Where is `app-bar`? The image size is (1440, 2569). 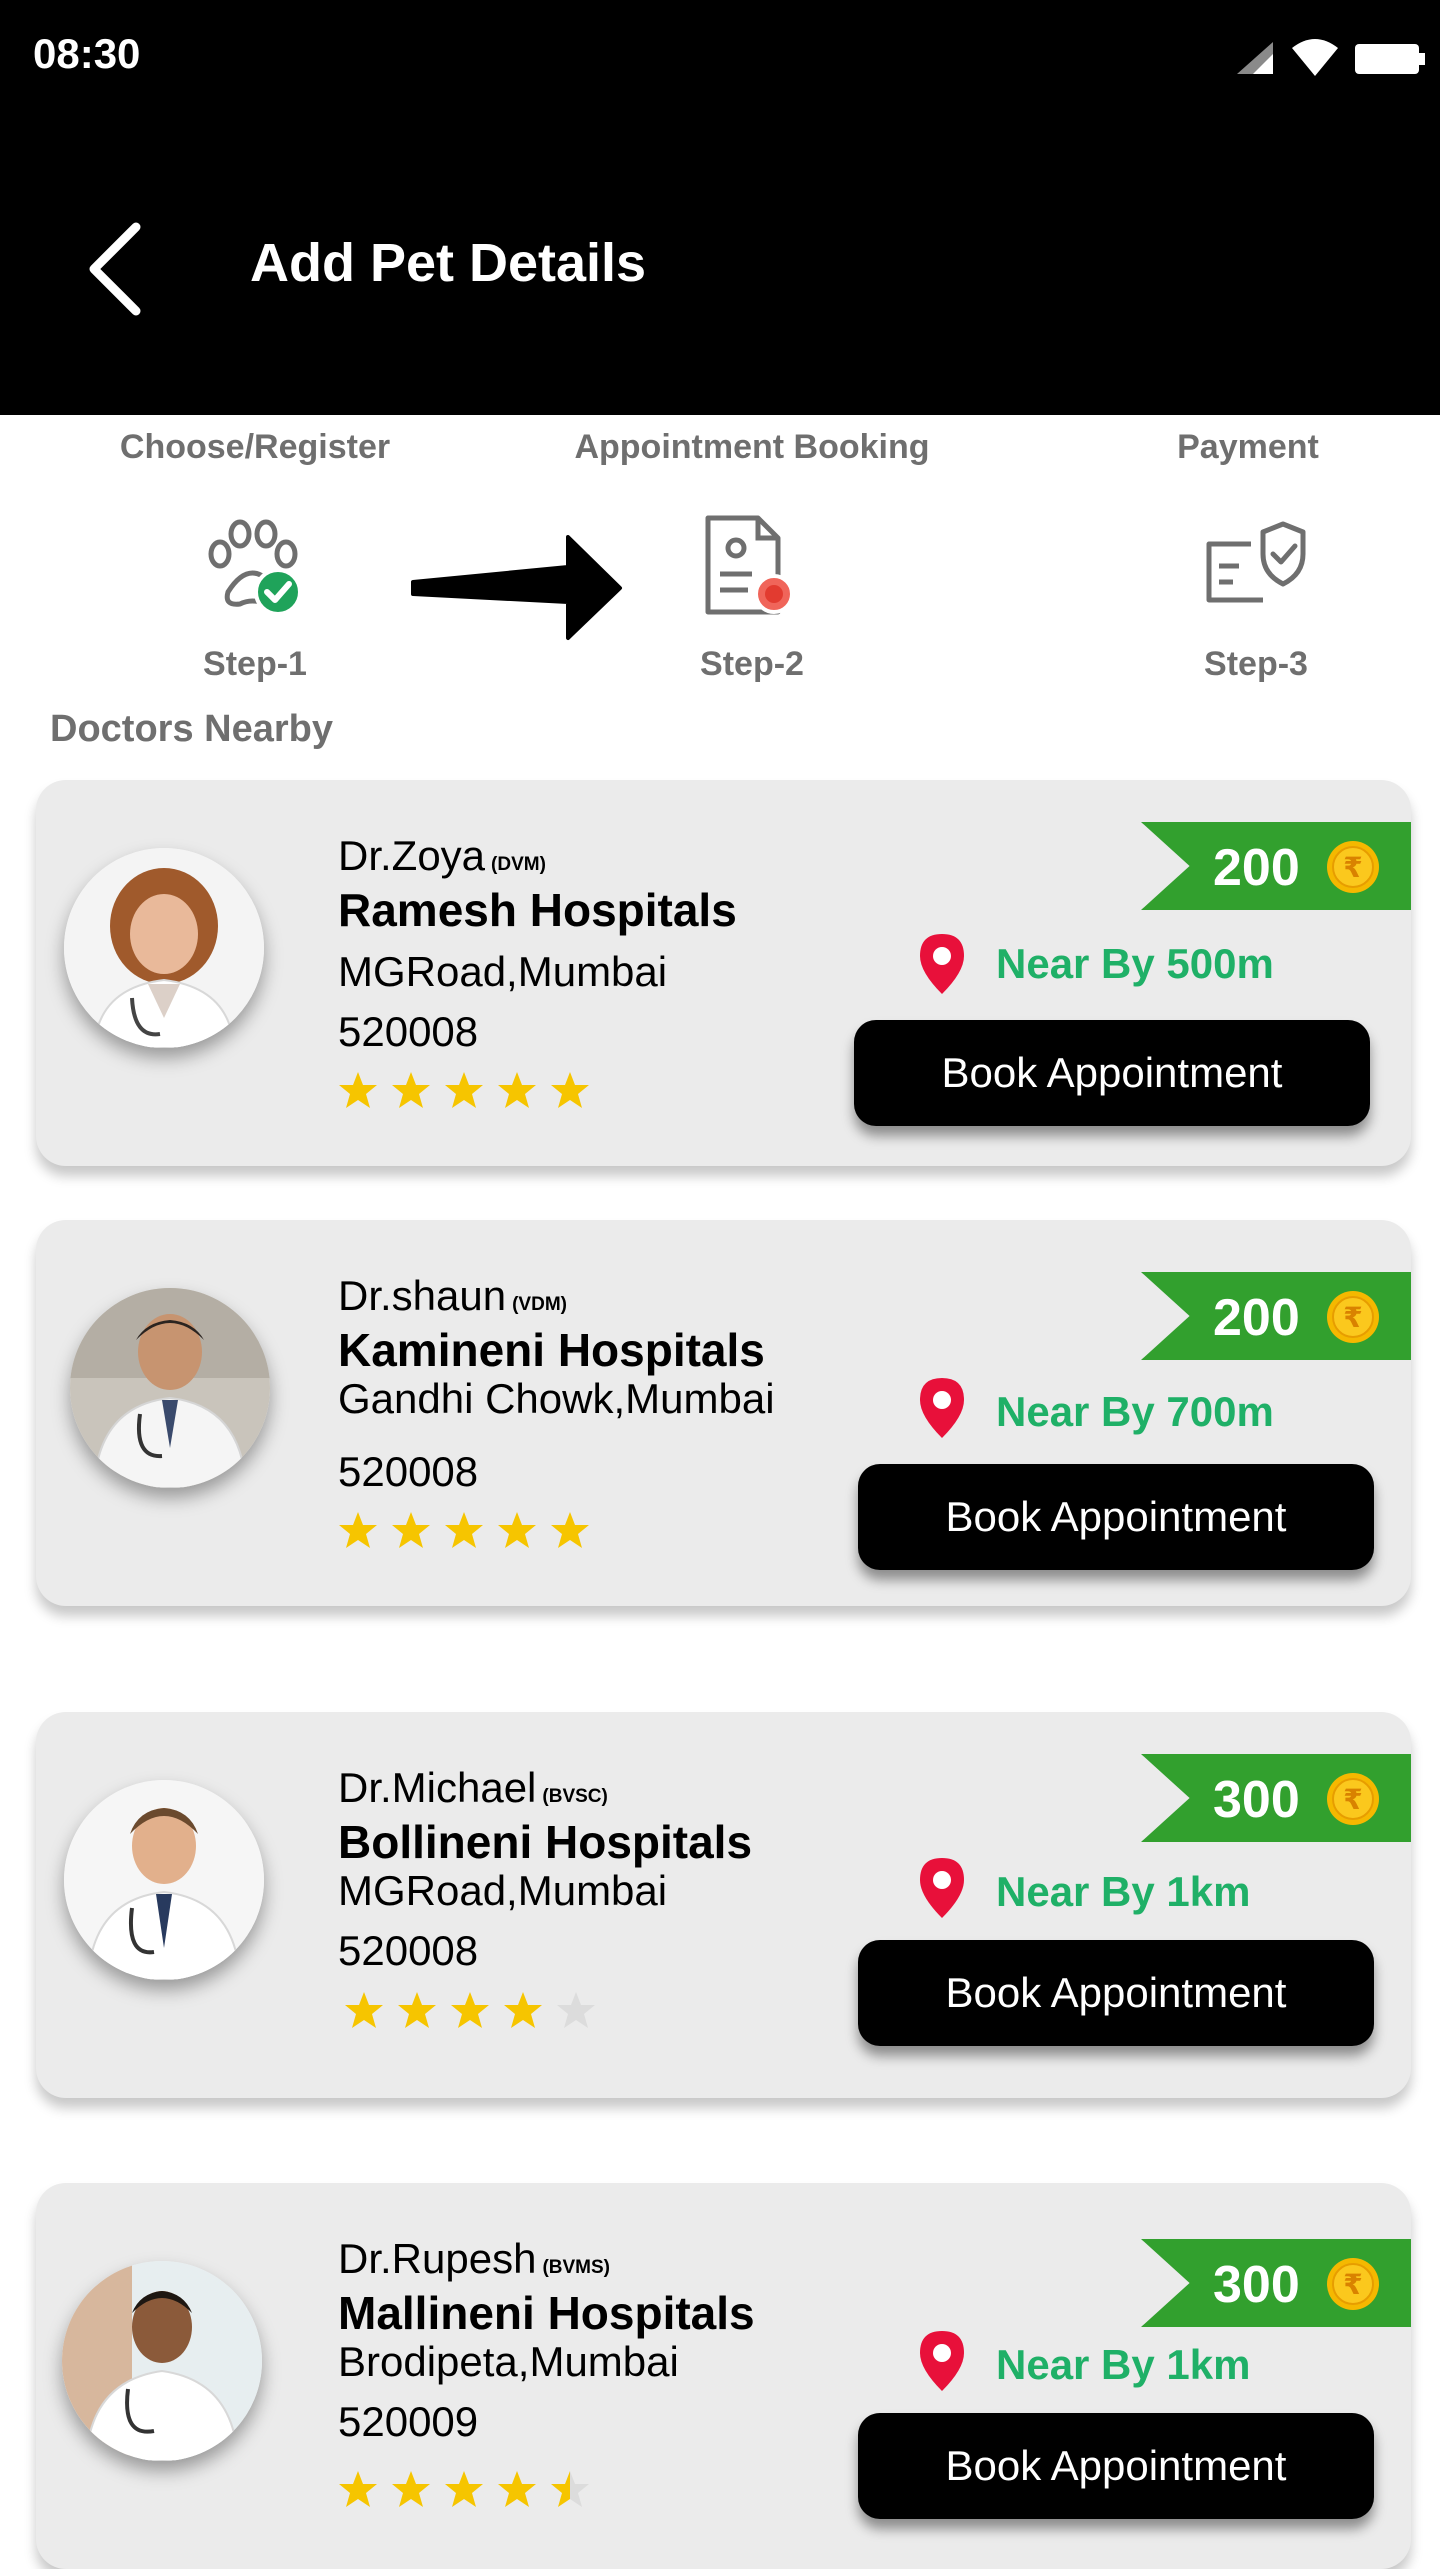
app-bar is located at coordinates (720, 263).